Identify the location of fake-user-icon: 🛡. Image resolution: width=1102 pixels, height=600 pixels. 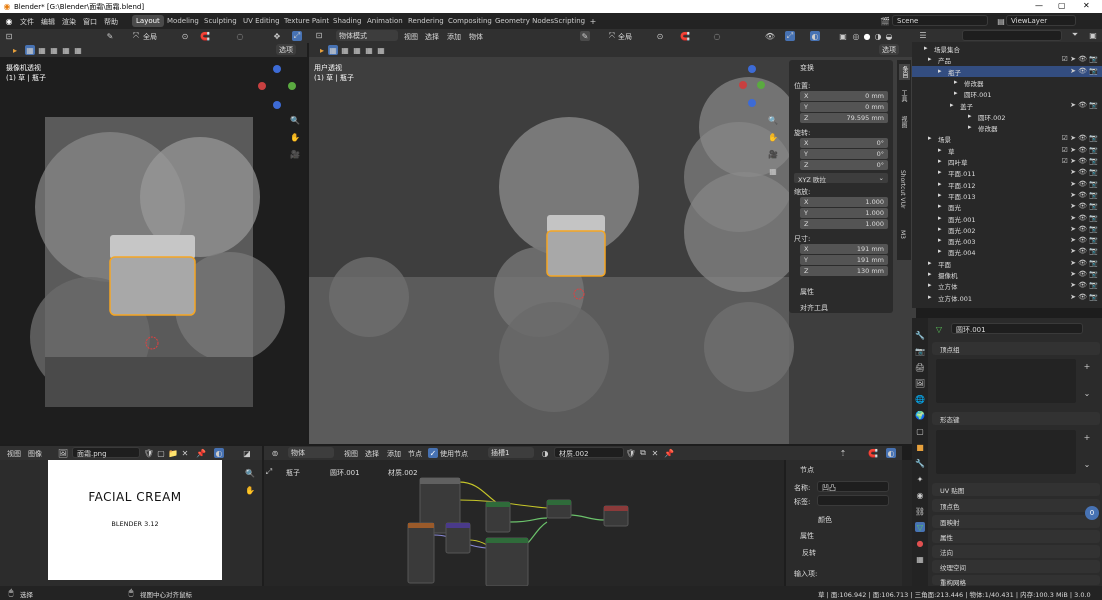
(149, 453).